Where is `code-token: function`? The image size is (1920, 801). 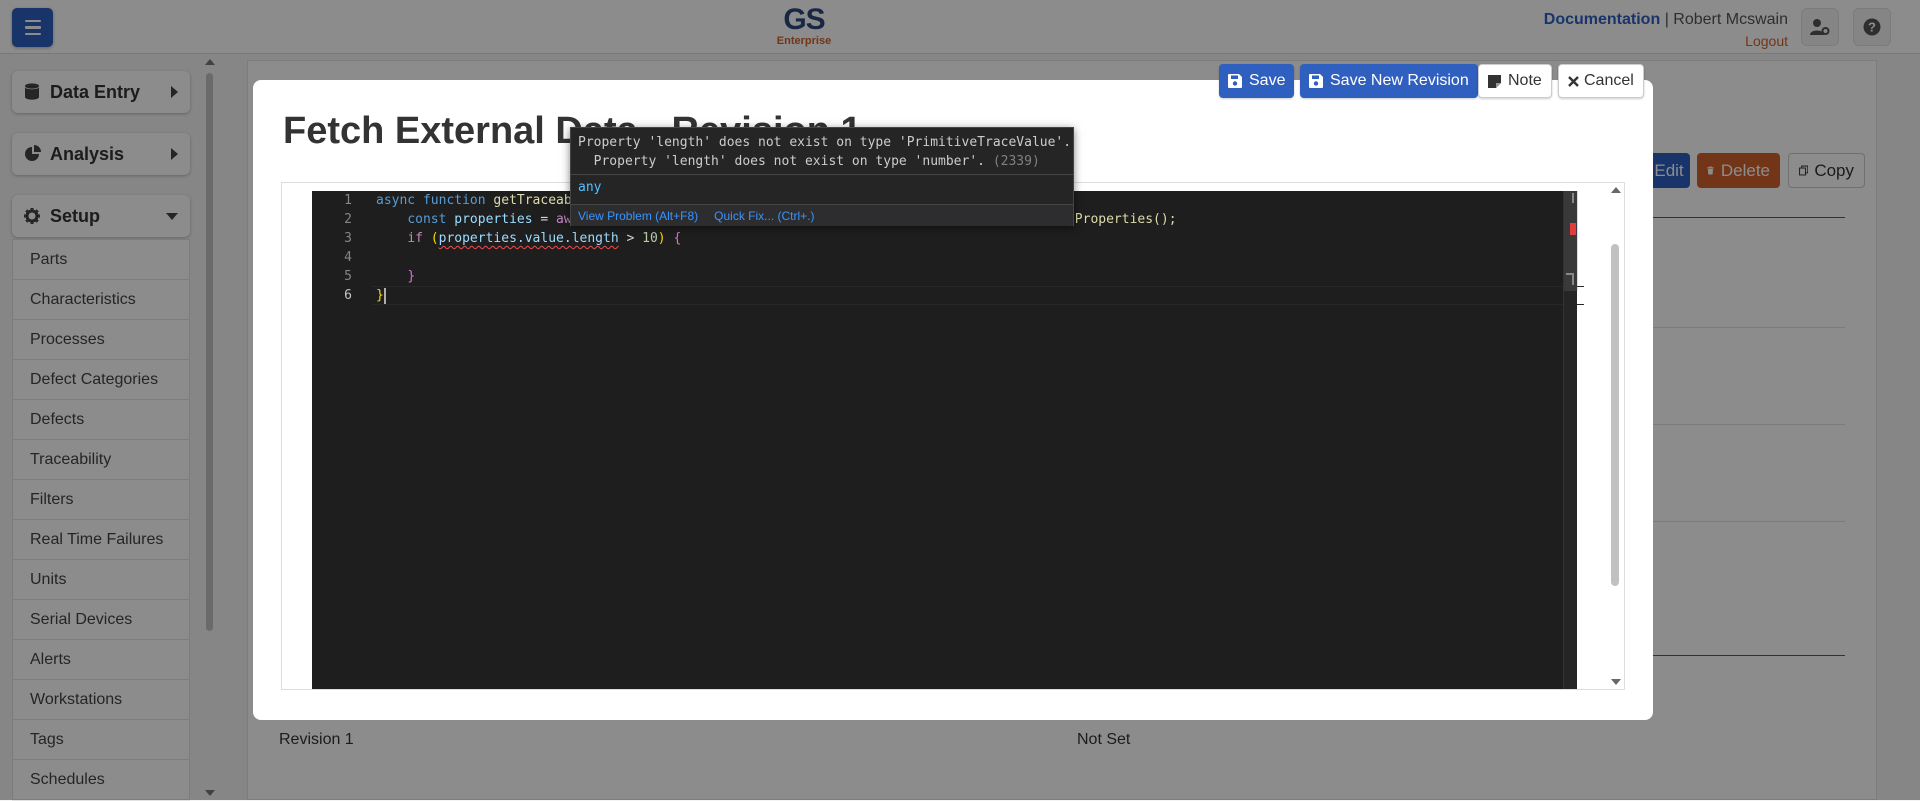 code-token: function is located at coordinates (454, 200).